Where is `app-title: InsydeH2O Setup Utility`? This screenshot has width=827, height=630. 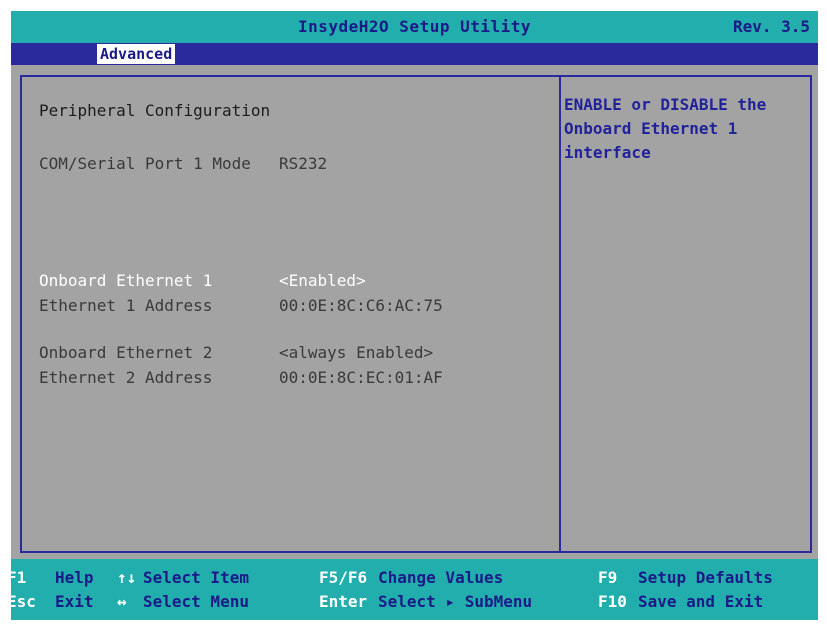 app-title: InsydeH2O Setup Utility is located at coordinates (414, 26).